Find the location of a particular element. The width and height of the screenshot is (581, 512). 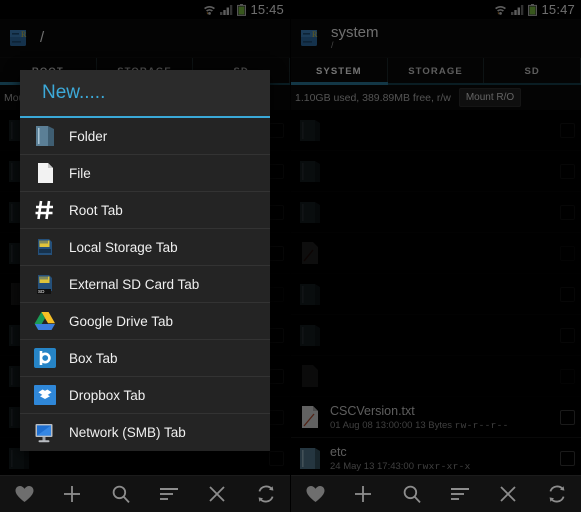

menu-item-label: Local Storage Tab is located at coordinates (123, 247).